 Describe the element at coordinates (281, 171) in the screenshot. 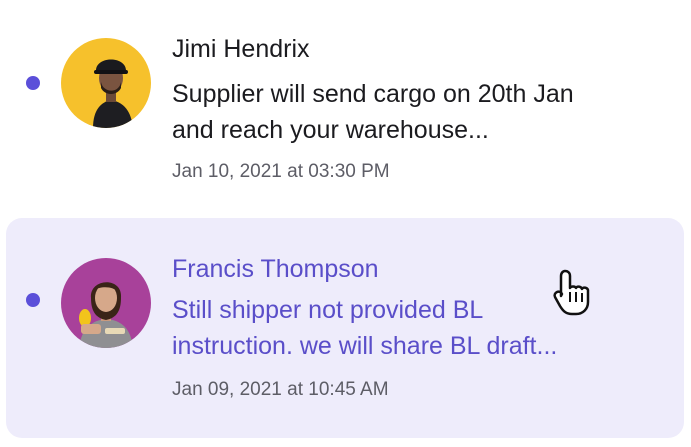

I see `message-timestamp: Jan 10, 2021 at 03:30 PM` at that location.